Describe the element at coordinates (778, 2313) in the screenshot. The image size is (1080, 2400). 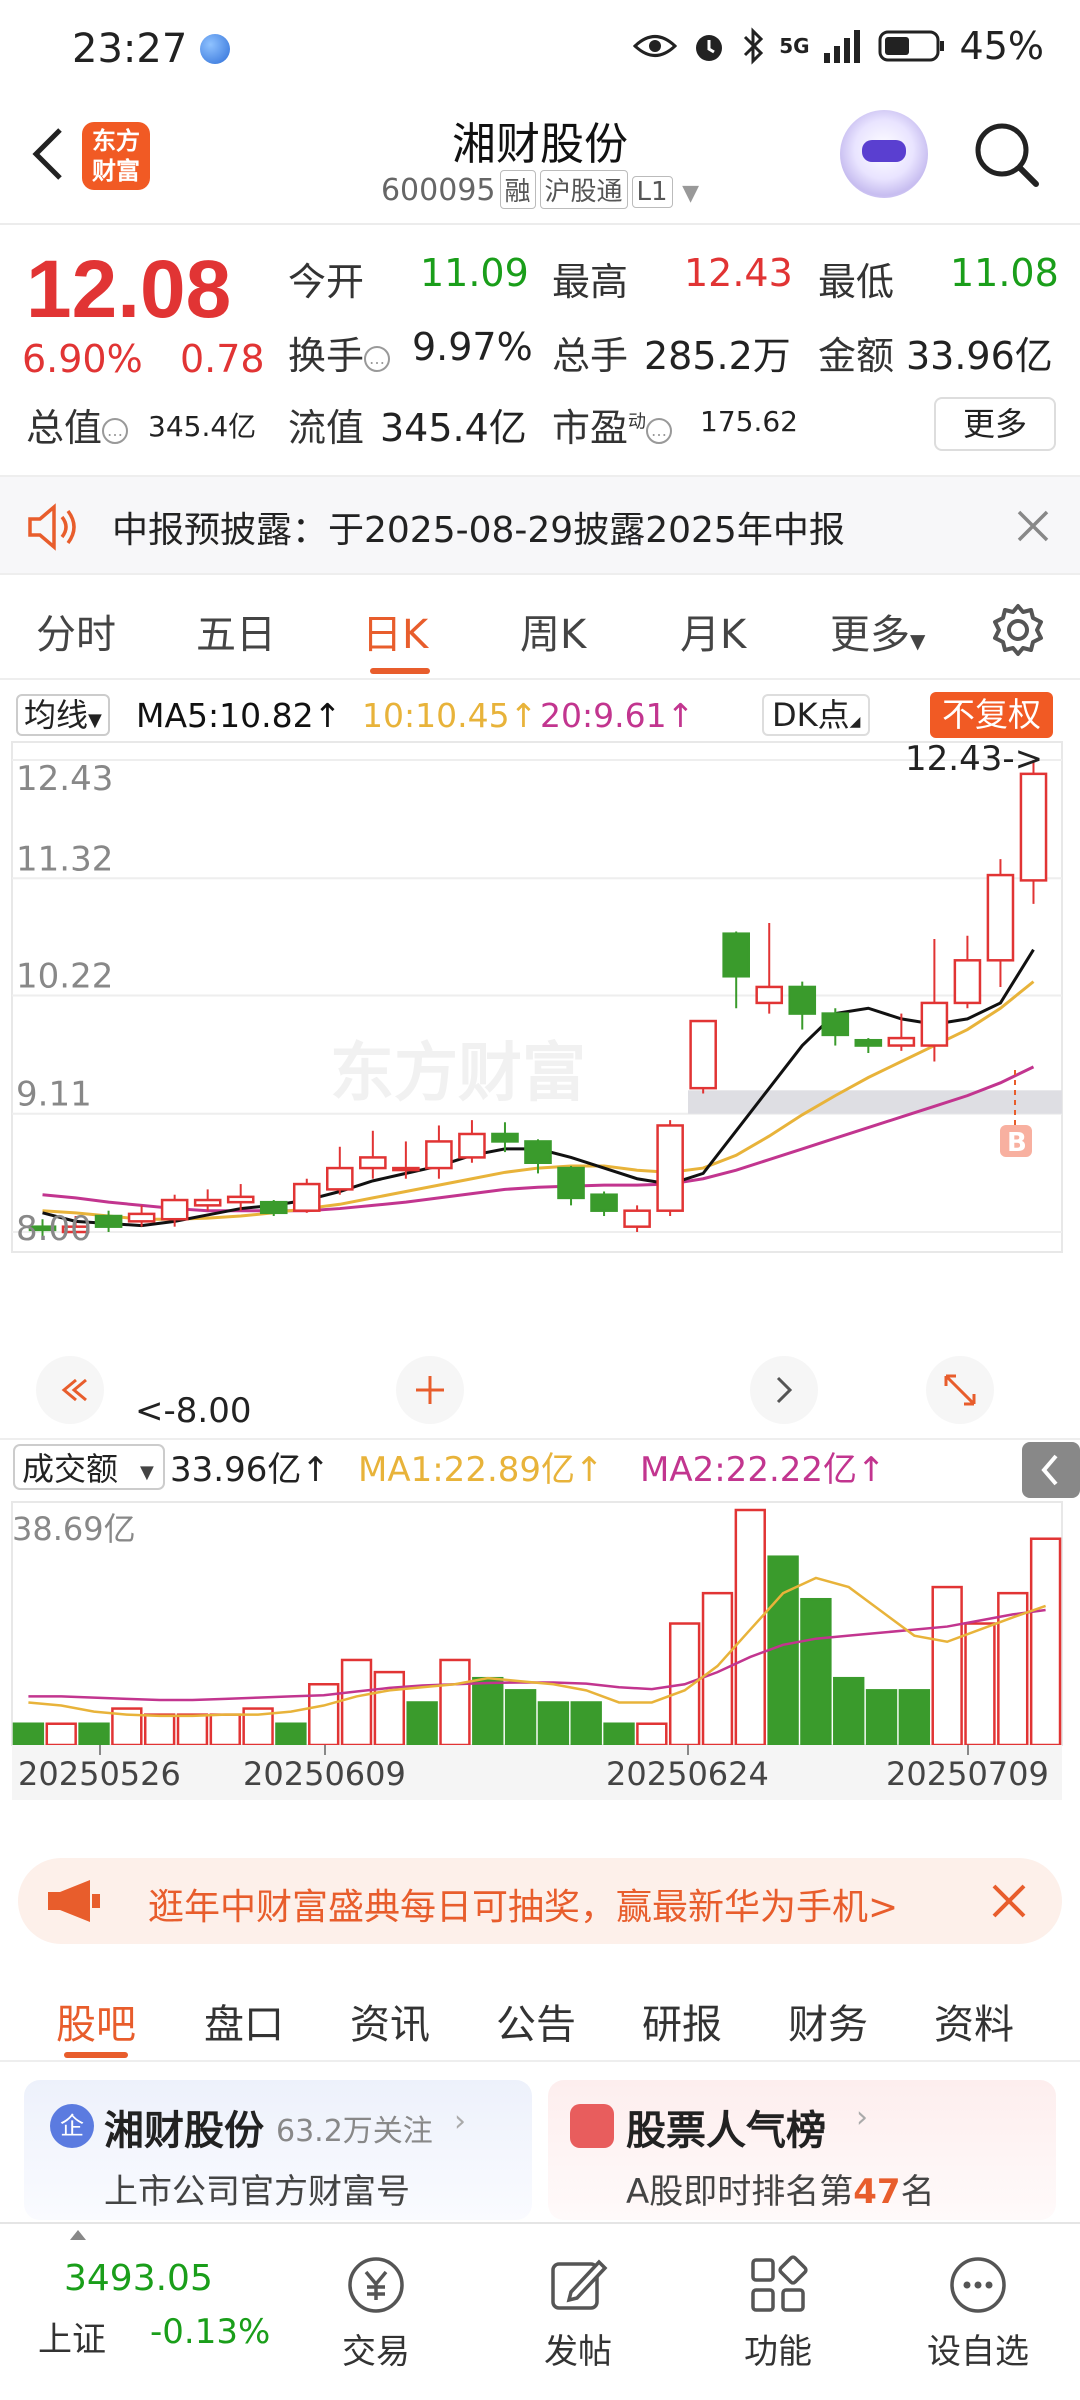
I see `nav-functions: 功能` at that location.